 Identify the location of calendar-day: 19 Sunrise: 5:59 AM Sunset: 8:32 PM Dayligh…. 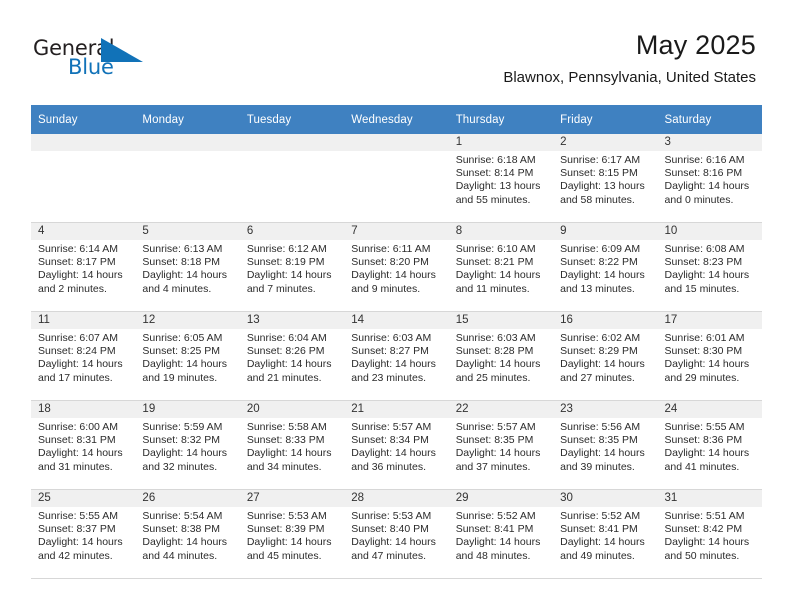
(187, 445).